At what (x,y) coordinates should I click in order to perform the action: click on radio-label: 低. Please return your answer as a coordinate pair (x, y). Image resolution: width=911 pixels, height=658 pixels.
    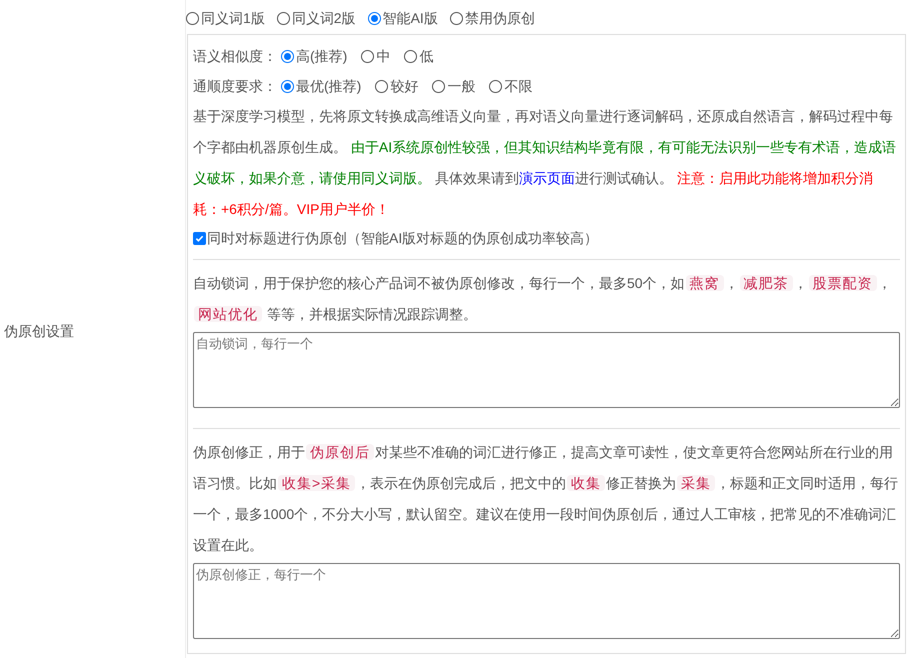
    Looking at the image, I should click on (426, 56).